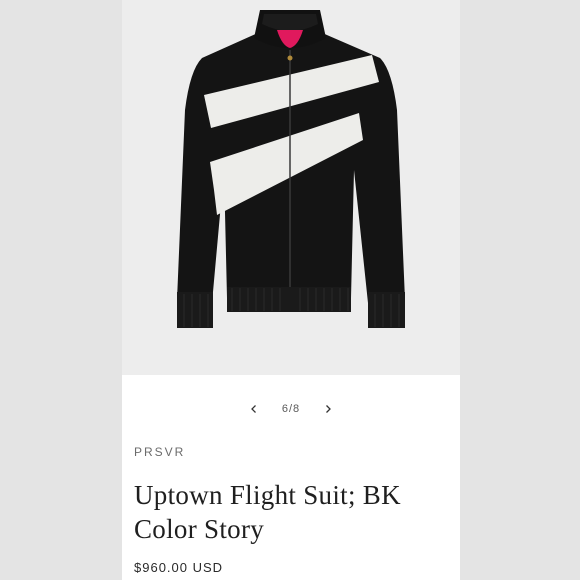 This screenshot has height=580, width=580. I want to click on gallery-counter: 6/8, so click(291, 409).